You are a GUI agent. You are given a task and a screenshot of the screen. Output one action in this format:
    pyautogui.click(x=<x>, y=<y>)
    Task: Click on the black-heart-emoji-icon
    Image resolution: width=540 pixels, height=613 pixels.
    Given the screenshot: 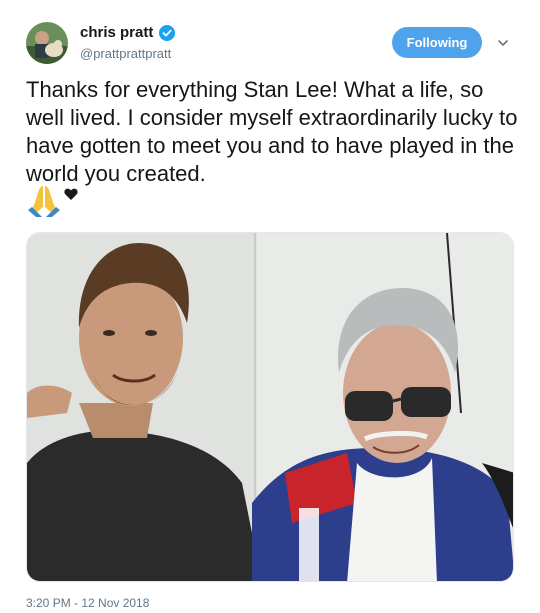 What is the action you would take?
    pyautogui.click(x=71, y=197)
    